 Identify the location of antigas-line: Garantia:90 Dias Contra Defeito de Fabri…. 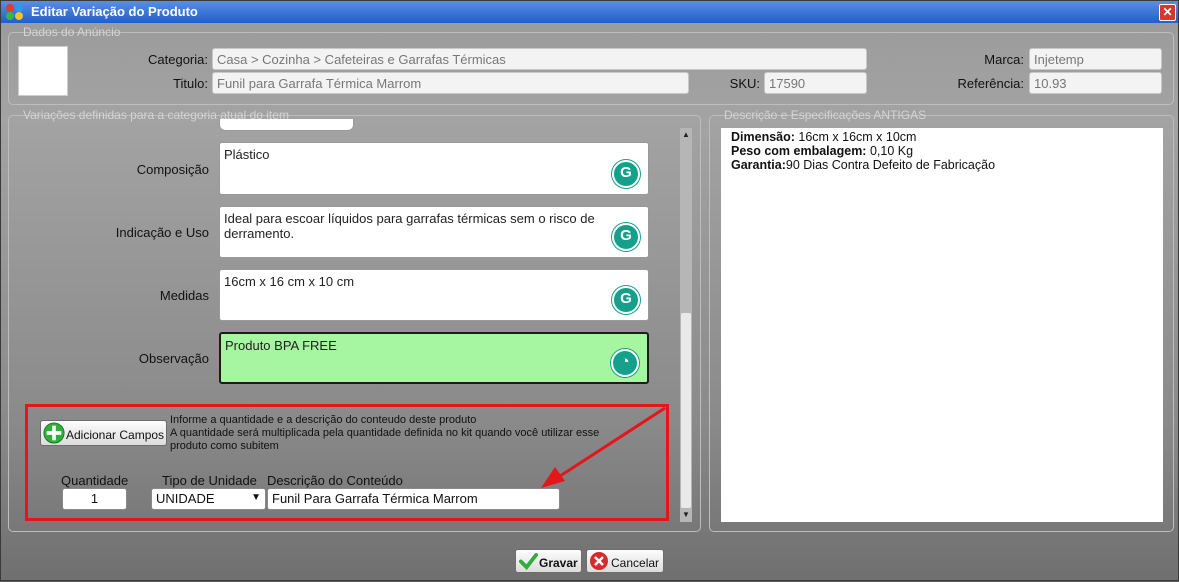
(863, 165).